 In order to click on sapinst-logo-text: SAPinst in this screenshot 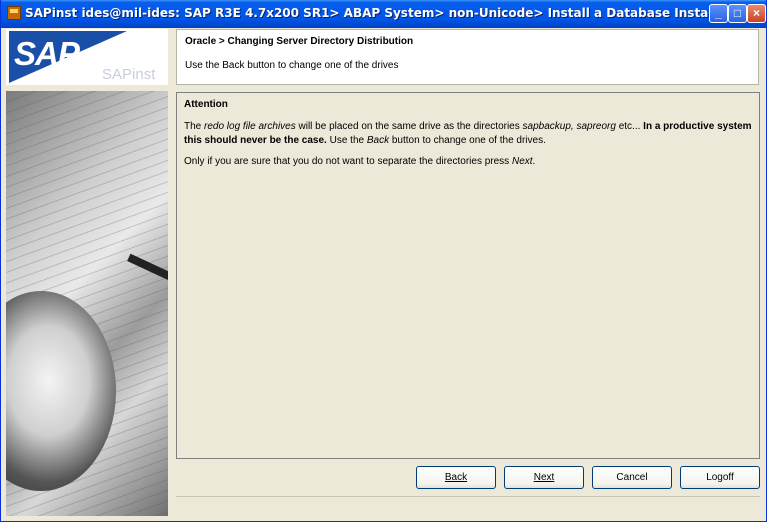, I will do `click(129, 74)`.